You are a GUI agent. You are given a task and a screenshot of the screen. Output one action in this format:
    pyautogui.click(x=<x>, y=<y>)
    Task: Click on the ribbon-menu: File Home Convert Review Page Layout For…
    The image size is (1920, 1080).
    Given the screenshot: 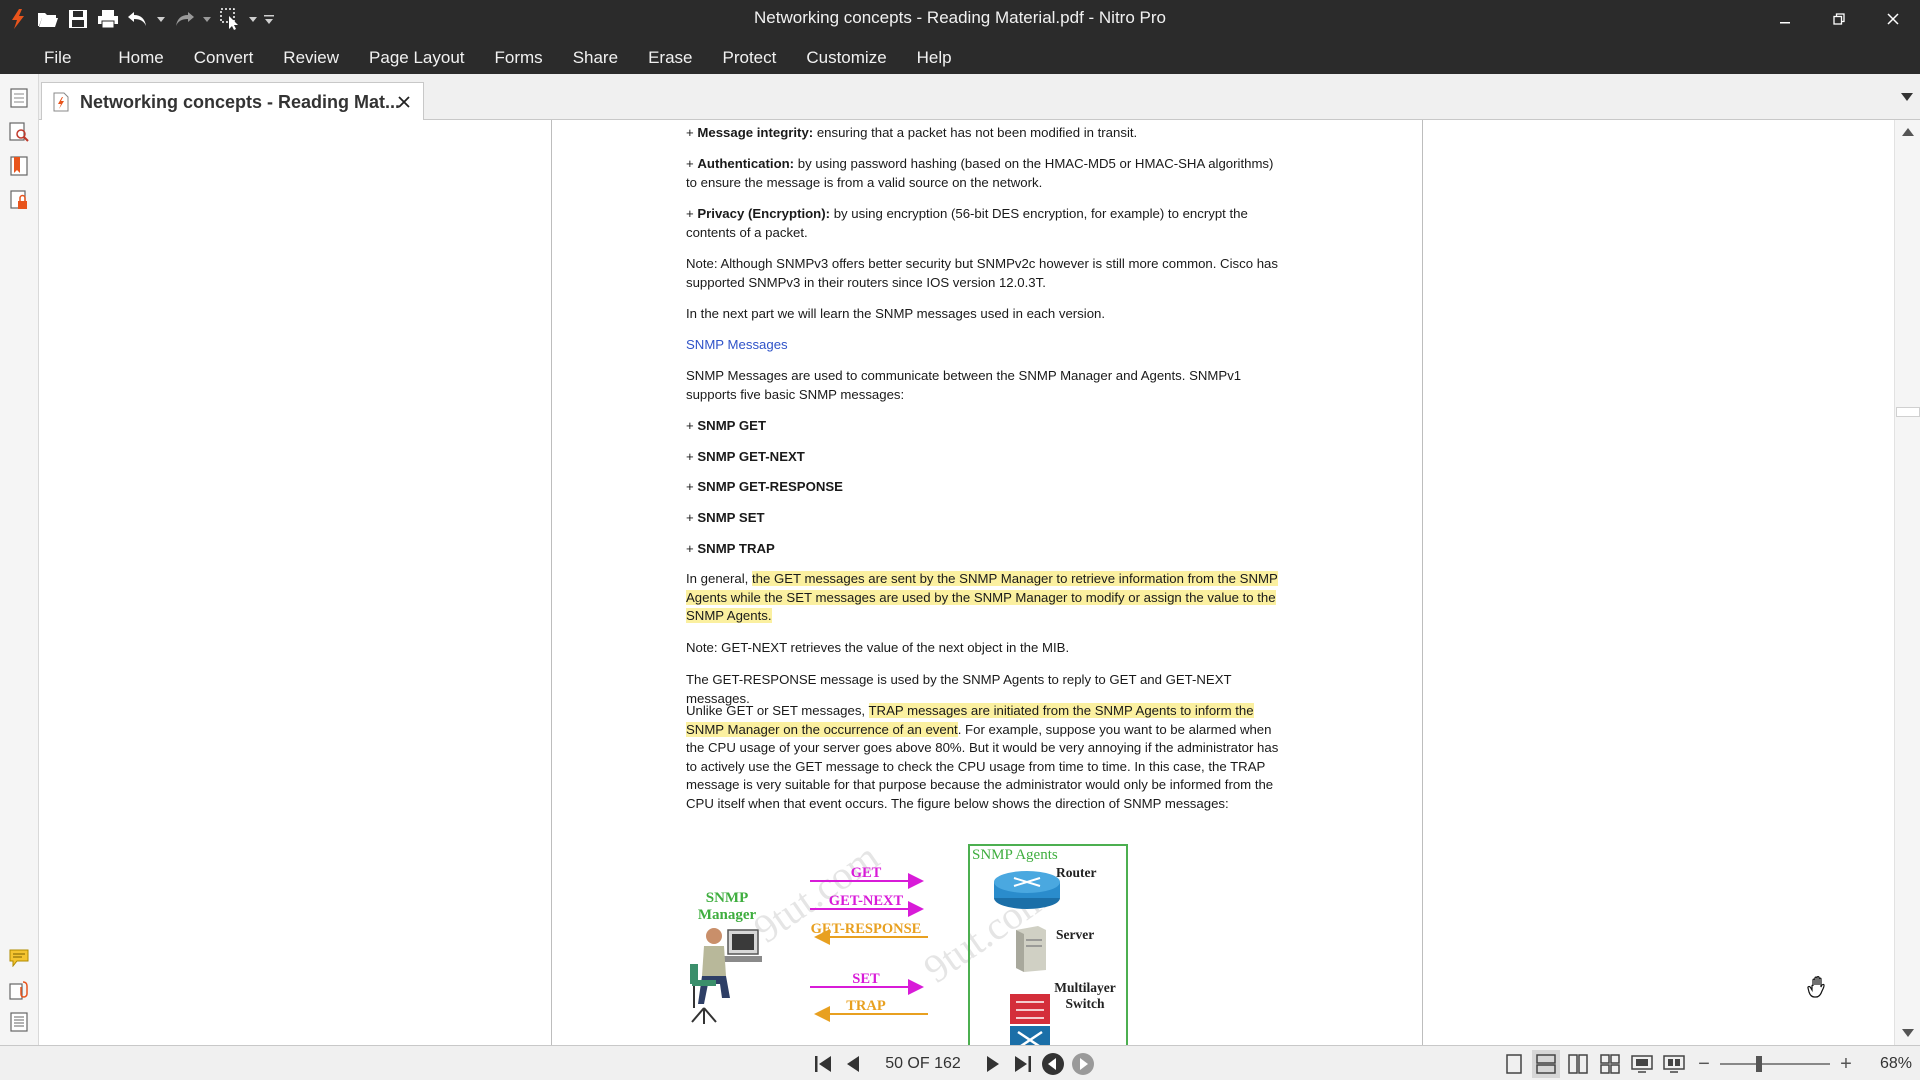 What is the action you would take?
    pyautogui.click(x=483, y=58)
    